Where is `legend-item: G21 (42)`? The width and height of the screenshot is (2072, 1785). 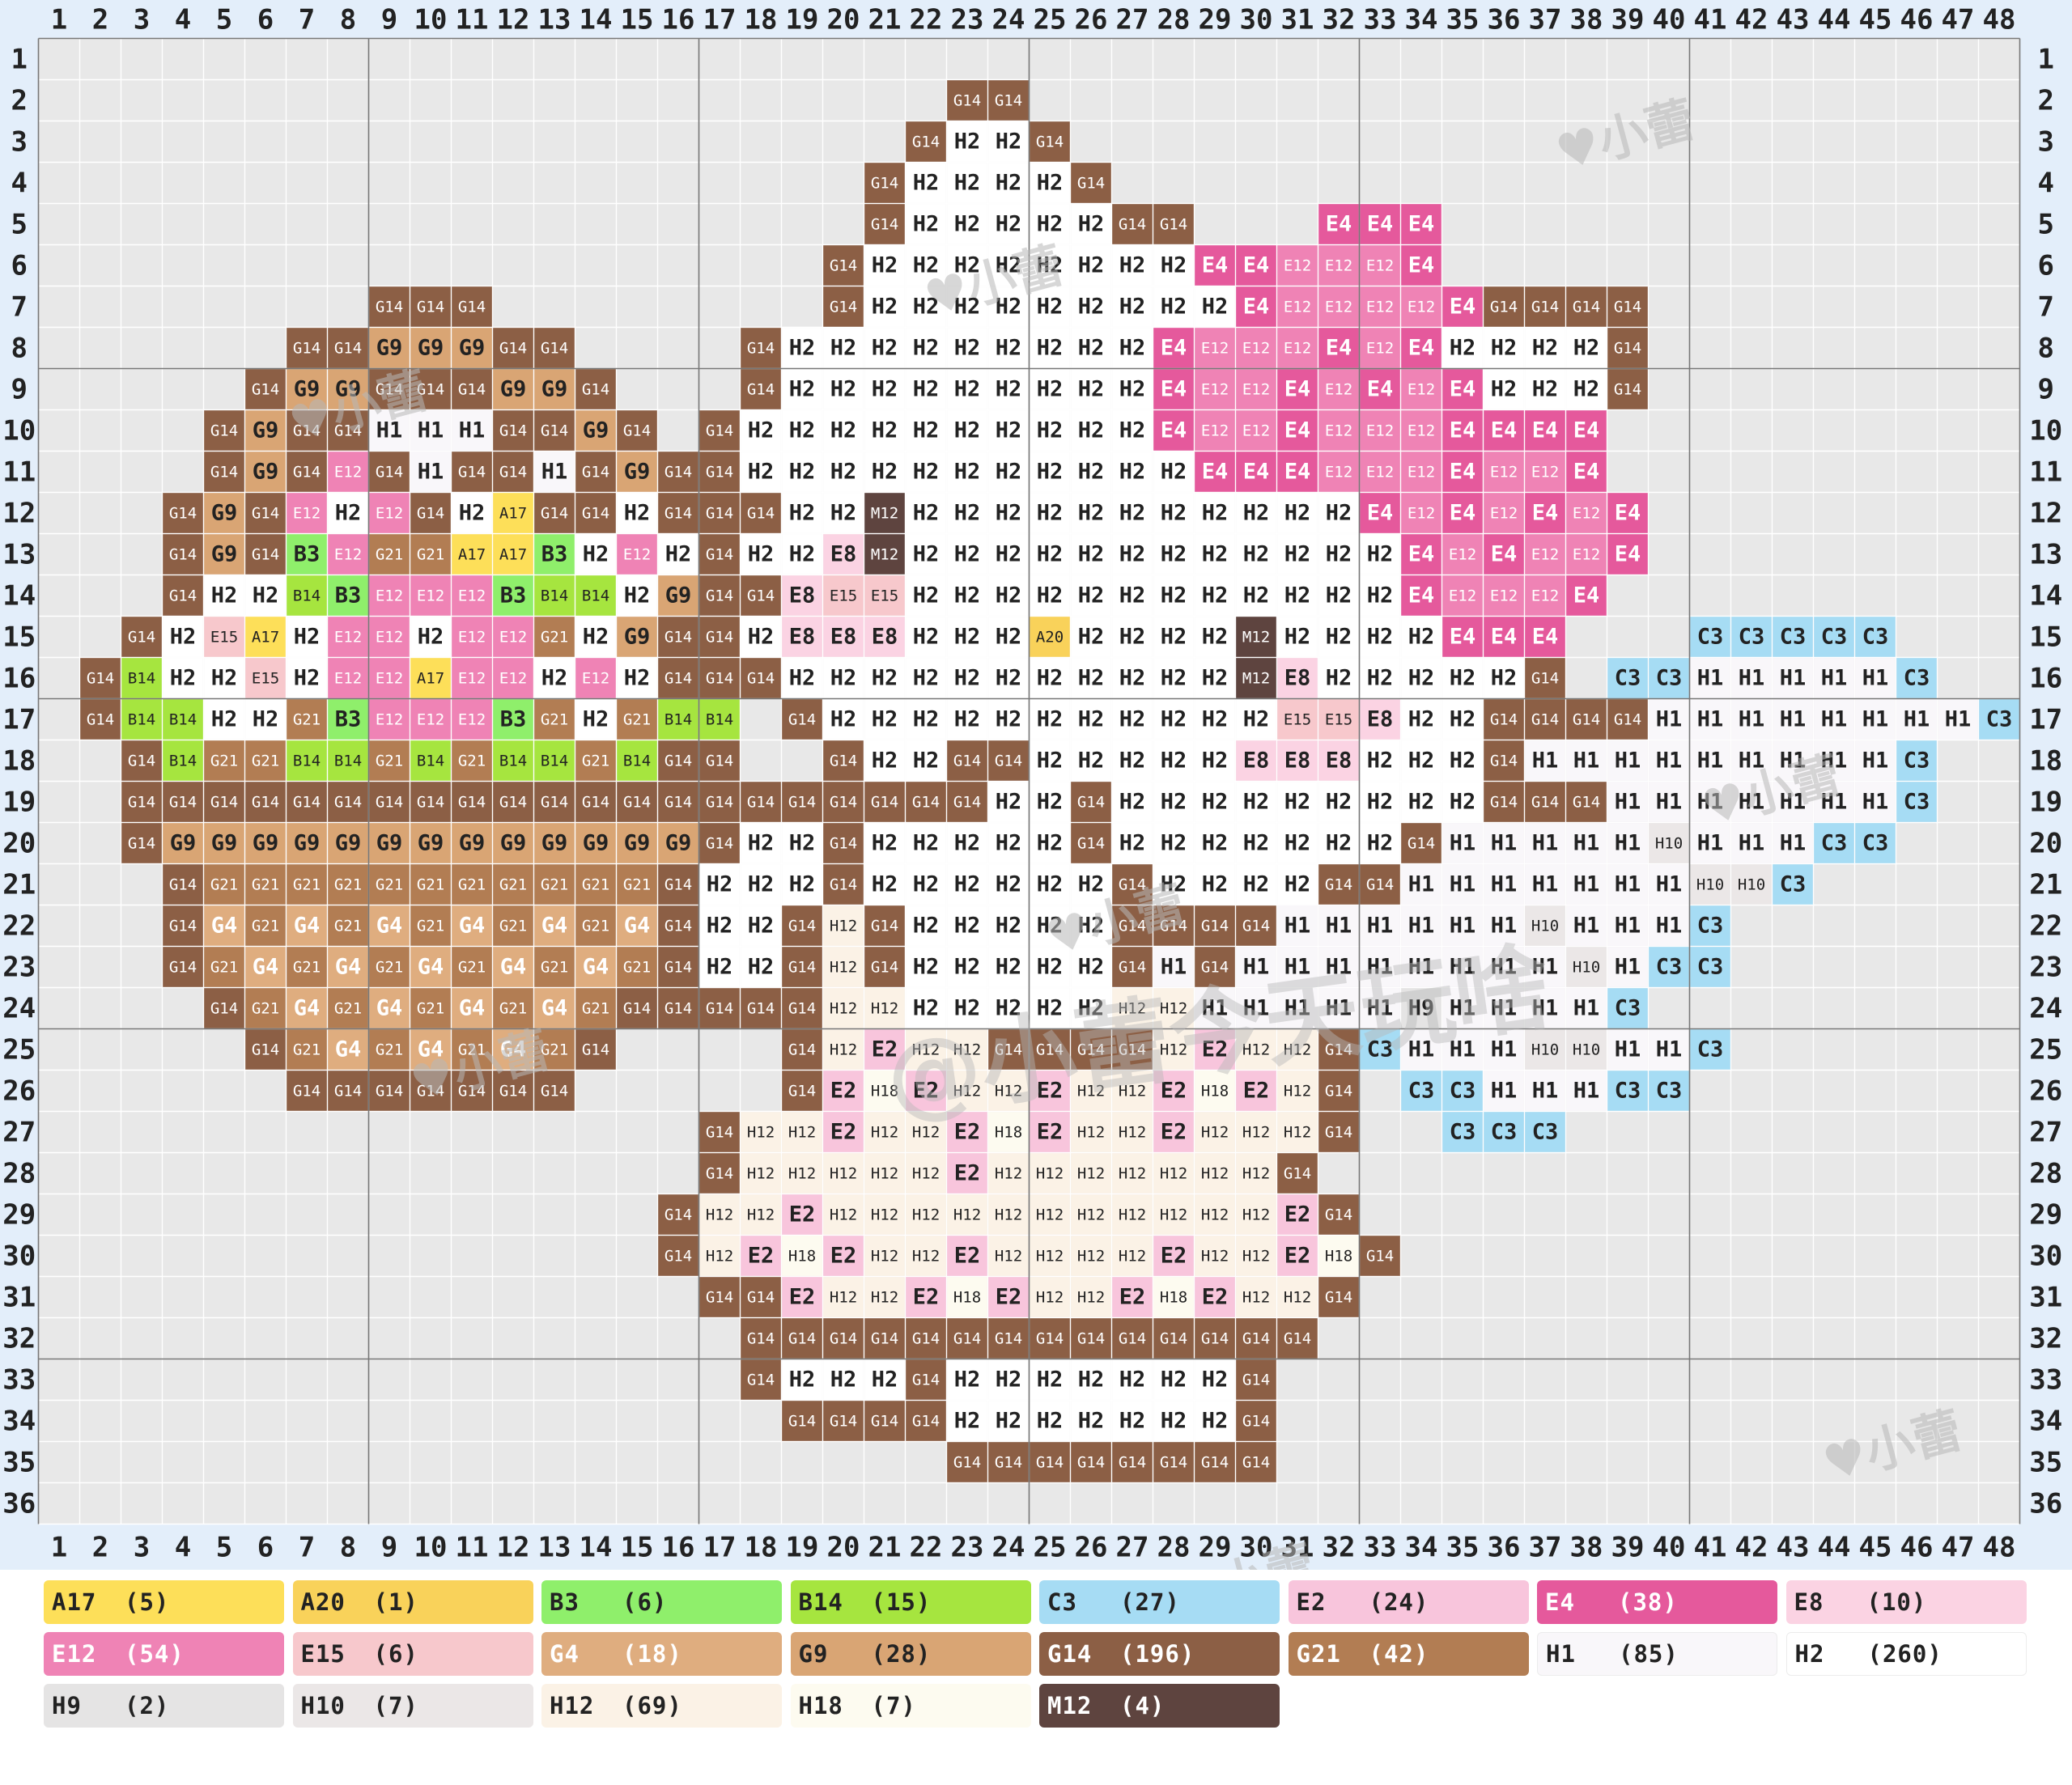
legend-item: G21 (42) is located at coordinates (1408, 1654).